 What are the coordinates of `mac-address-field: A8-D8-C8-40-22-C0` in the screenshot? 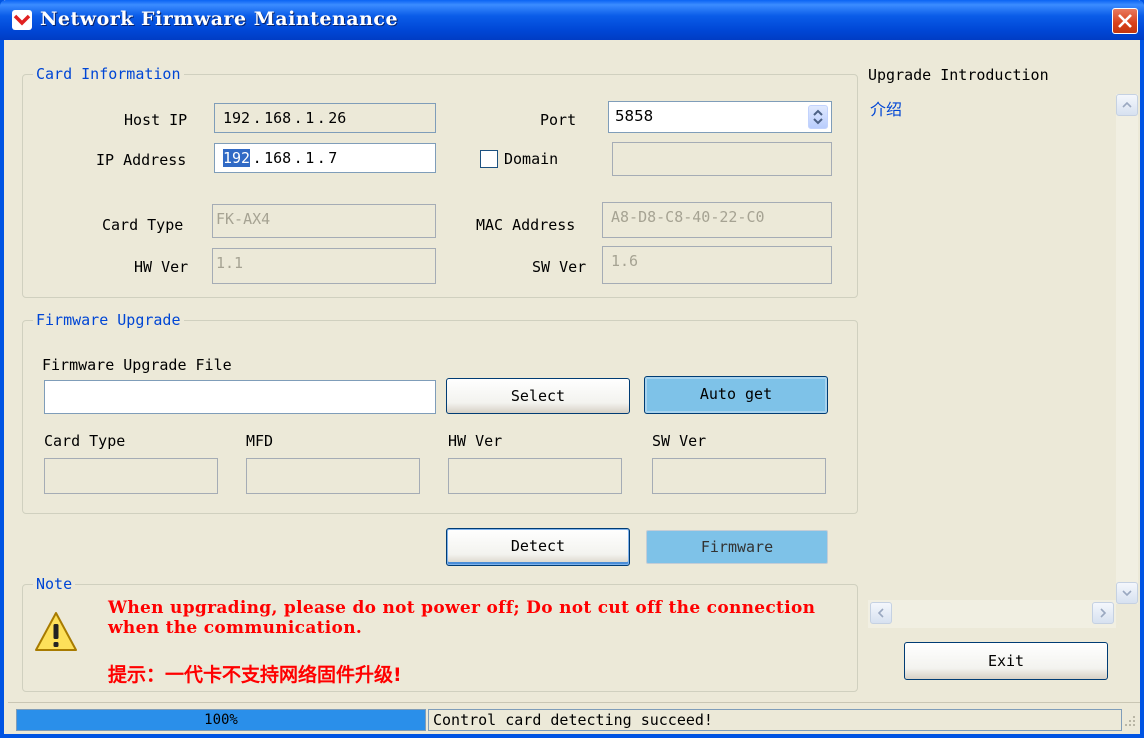 It's located at (717, 220).